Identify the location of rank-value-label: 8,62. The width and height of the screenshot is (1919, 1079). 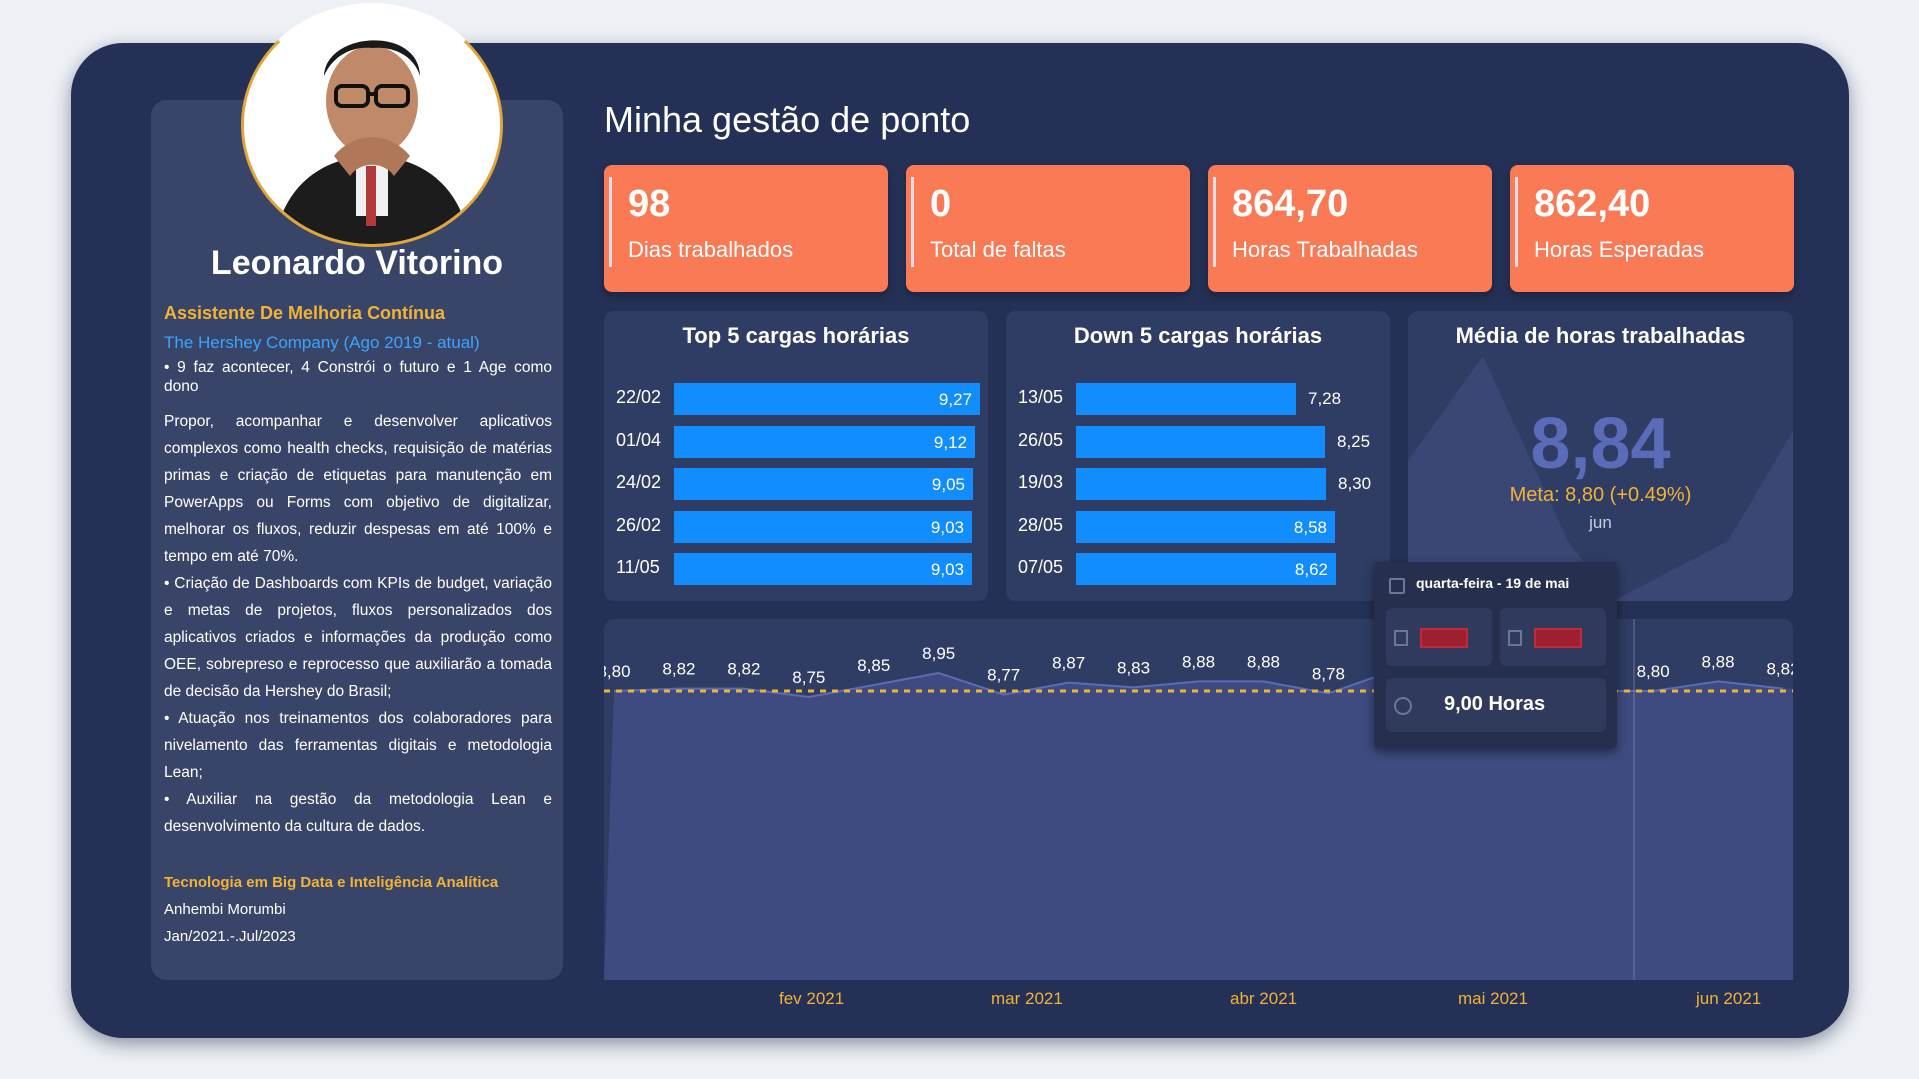
(1311, 569).